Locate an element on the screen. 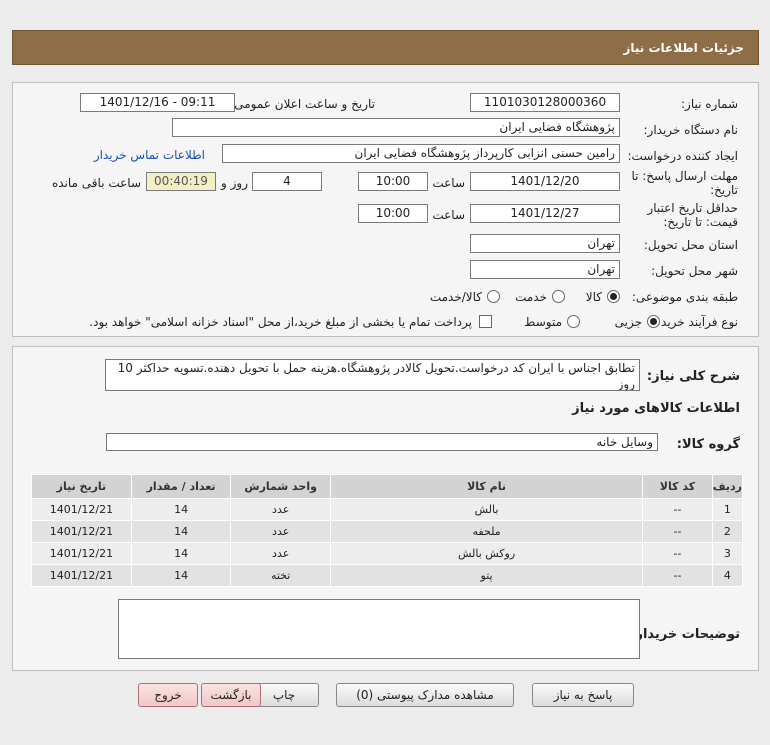  category-goods-service-label: کالا/خدمت is located at coordinates (455, 297).